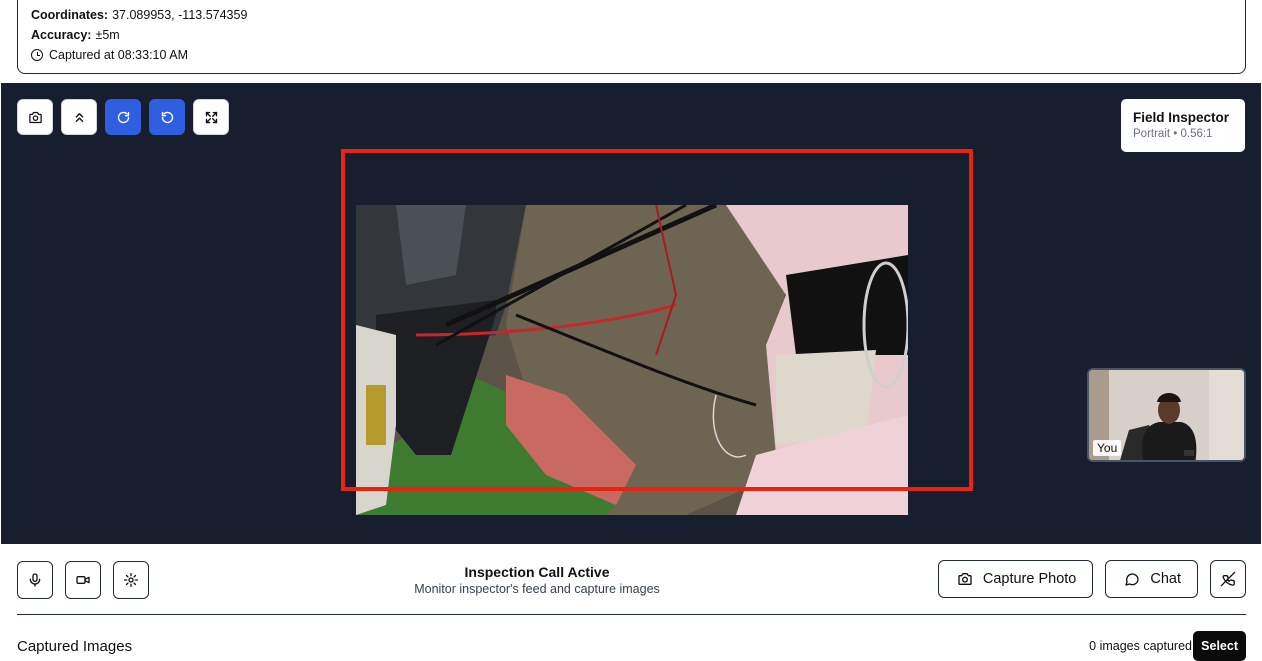 Image resolution: width=1262 pixels, height=661 pixels. What do you see at coordinates (1183, 125) in the screenshot?
I see `inspector-info-card: Field Inspector Portrait • 0.56:1` at bounding box center [1183, 125].